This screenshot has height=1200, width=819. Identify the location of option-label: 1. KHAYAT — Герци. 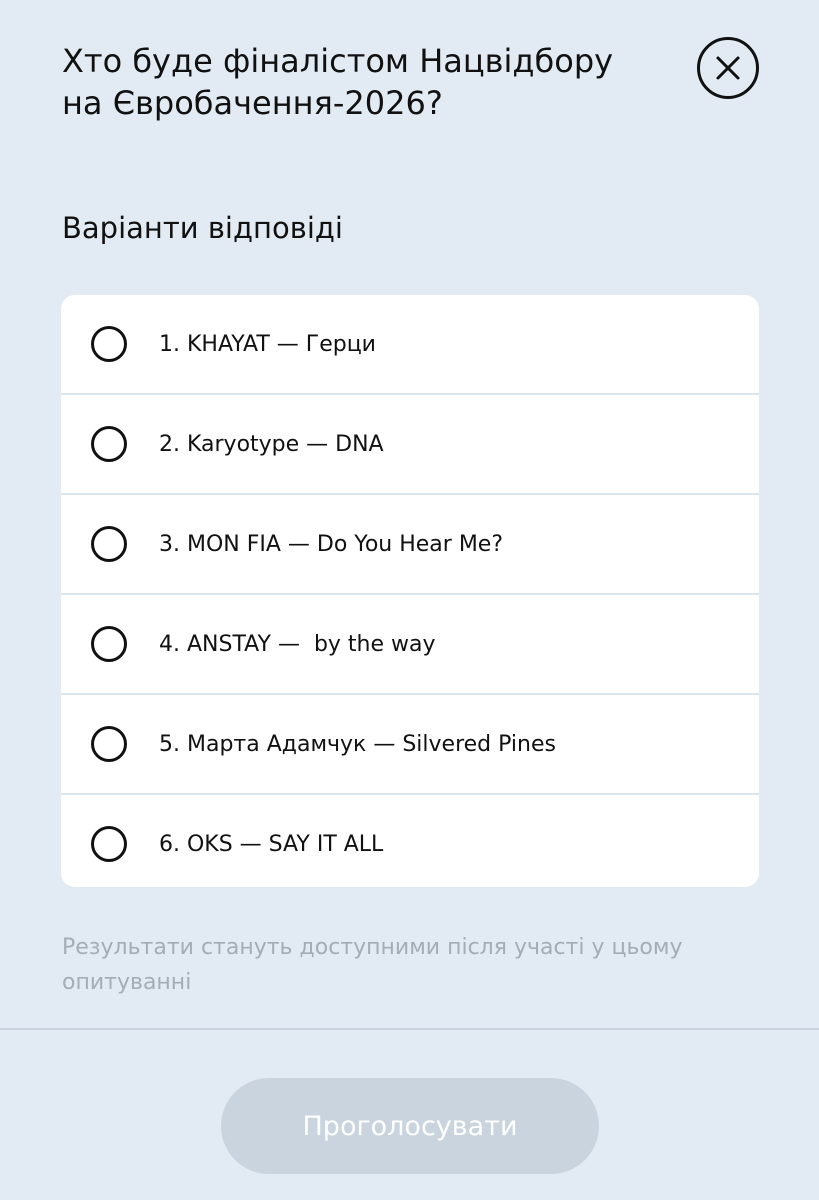
(267, 344).